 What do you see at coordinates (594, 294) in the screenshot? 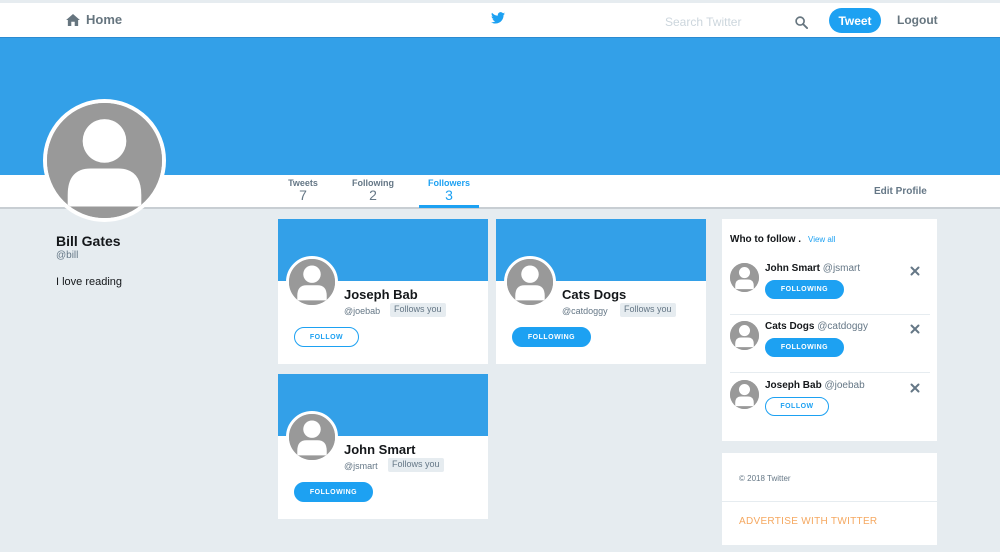
I see `follower-name: Cats Dogs` at bounding box center [594, 294].